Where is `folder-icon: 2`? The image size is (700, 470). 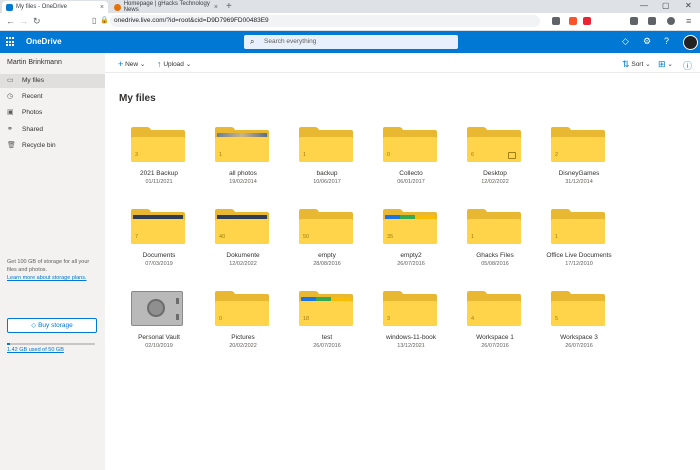
folder-icon: 2 is located at coordinates (578, 144).